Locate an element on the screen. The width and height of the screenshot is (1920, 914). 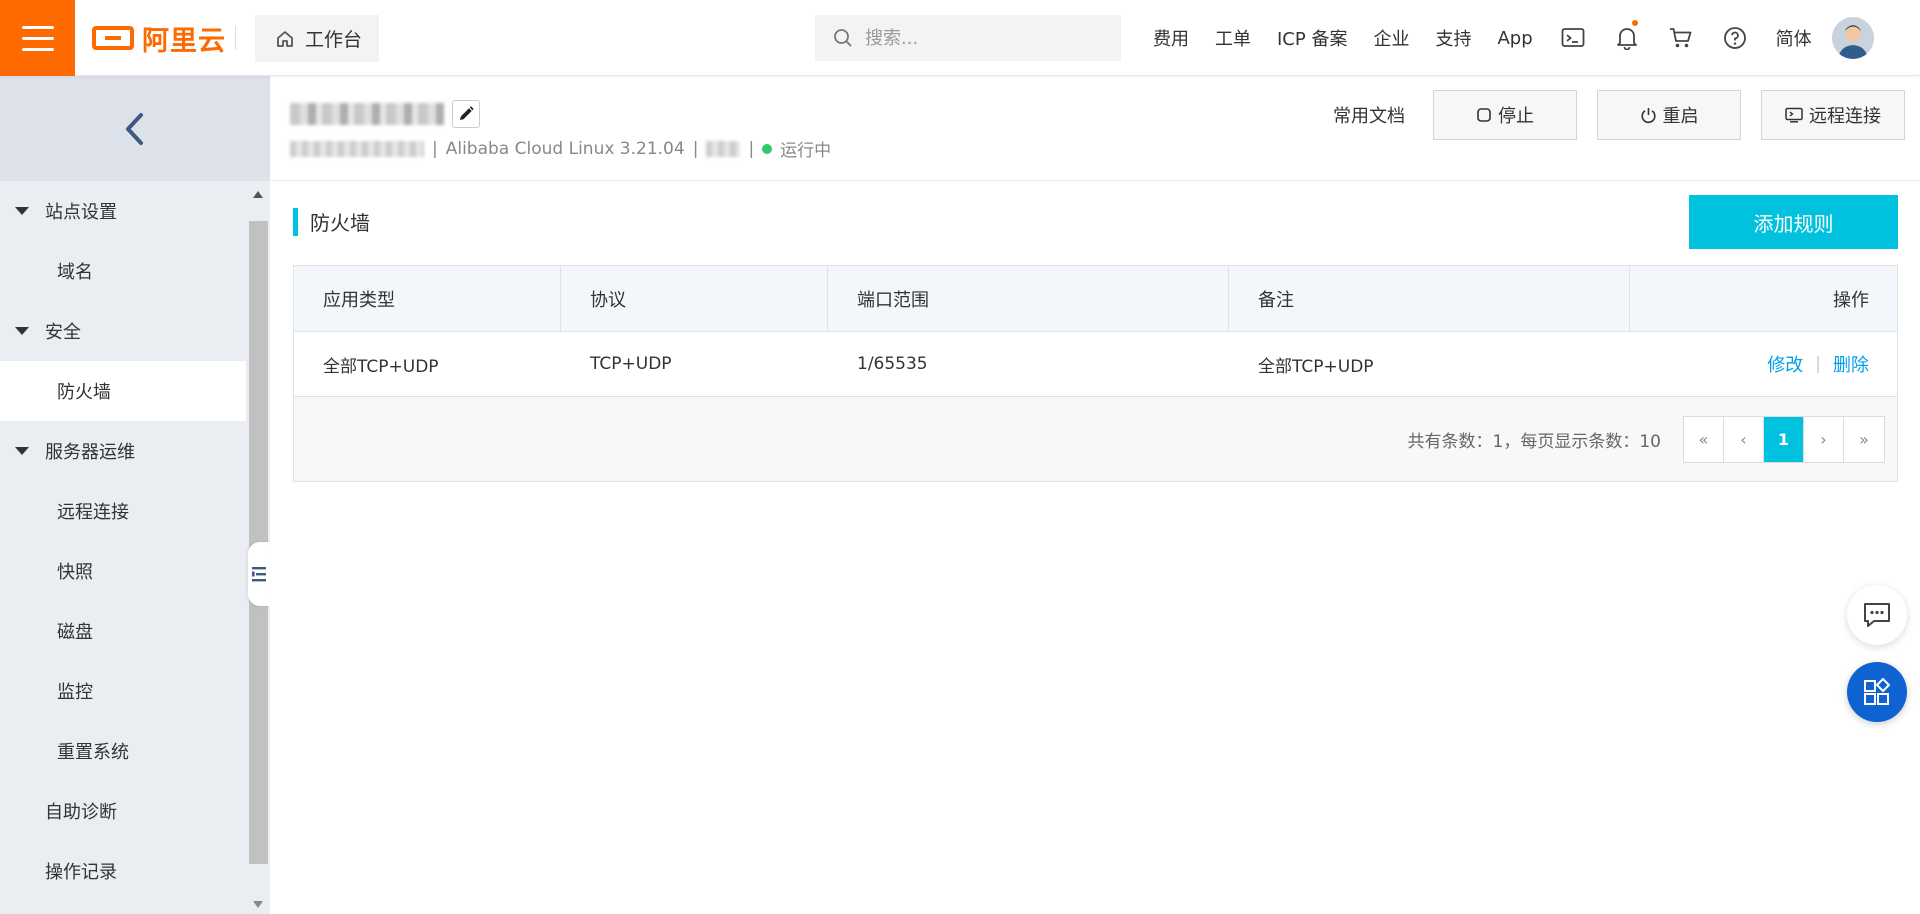
menu-group-site-settings: 站点设置 is located at coordinates (123, 211).